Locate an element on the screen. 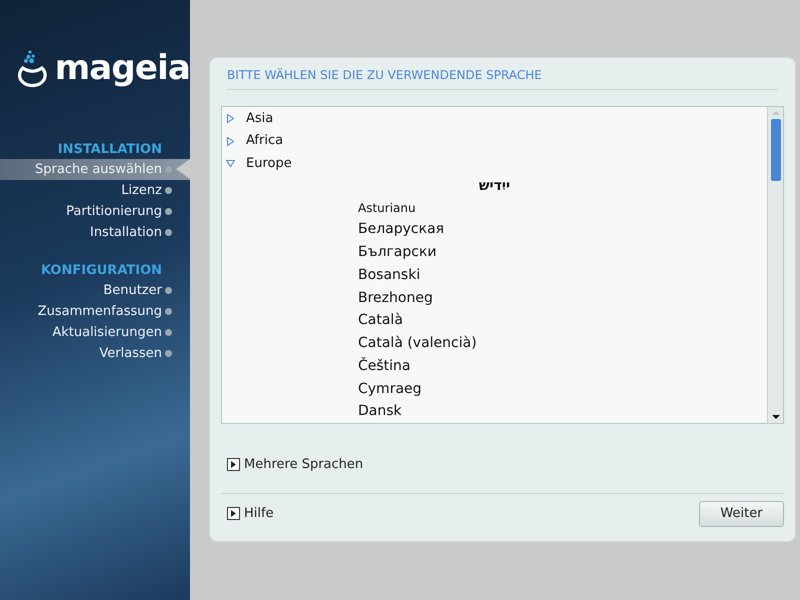  tree-row: Africa is located at coordinates (494, 141).